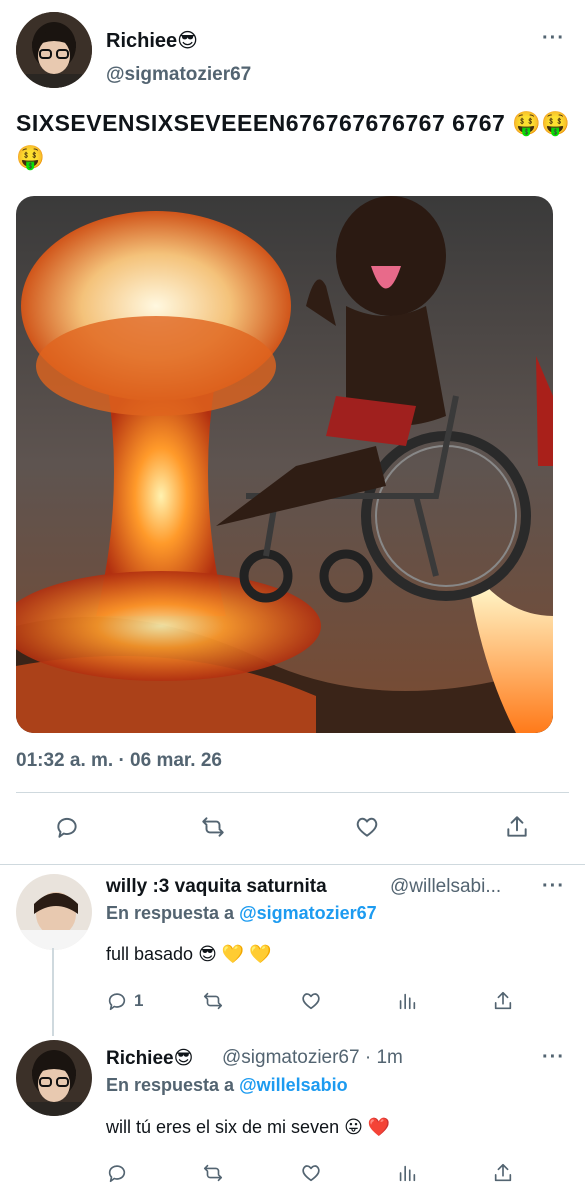 This screenshot has height=1200, width=585. What do you see at coordinates (308, 913) in the screenshot?
I see `reply-mention-link: @sigmatozier67` at bounding box center [308, 913].